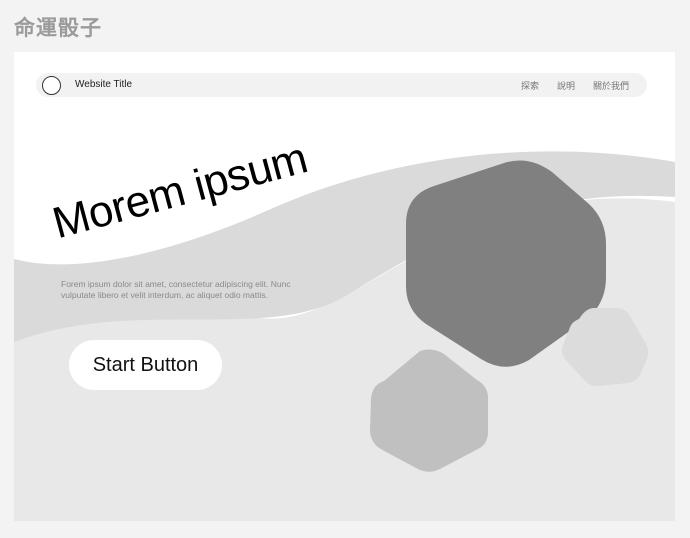 This screenshot has width=690, height=538. Describe the element at coordinates (103, 84) in the screenshot. I see `site-title: Website Title` at that location.